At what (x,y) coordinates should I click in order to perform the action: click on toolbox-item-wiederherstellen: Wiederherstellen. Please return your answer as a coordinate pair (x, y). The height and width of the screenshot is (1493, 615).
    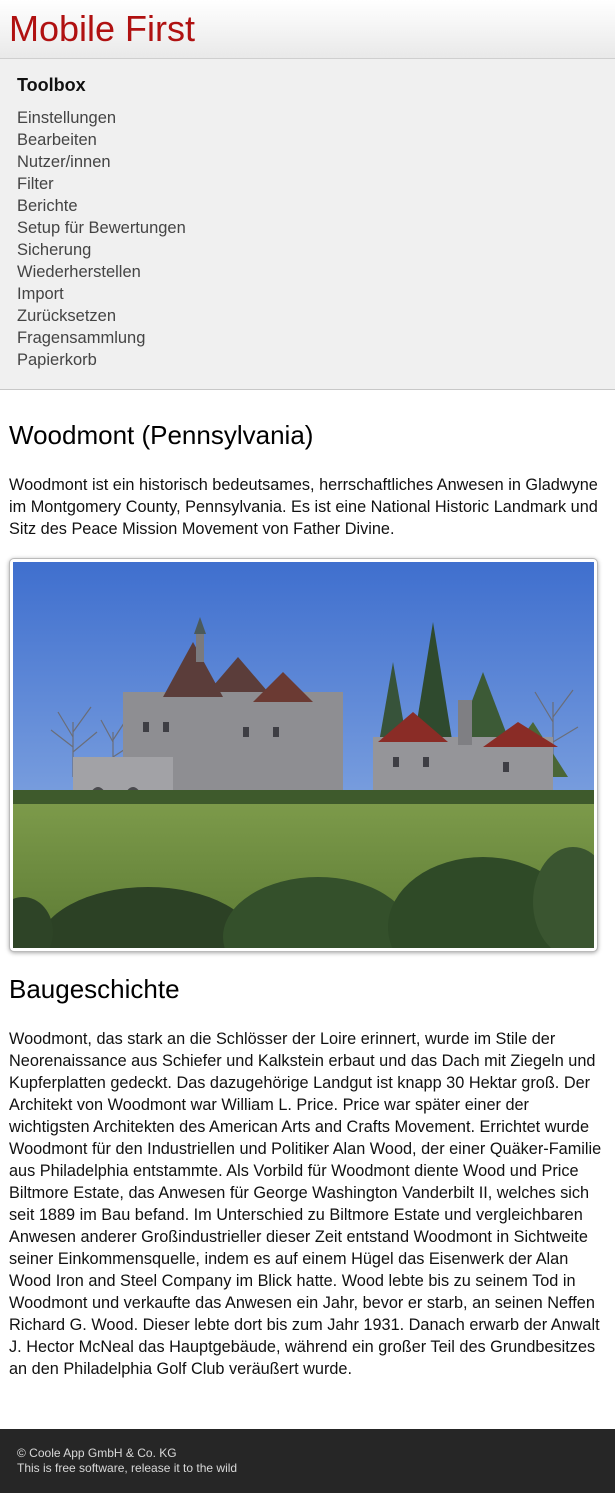
    Looking at the image, I should click on (101, 272).